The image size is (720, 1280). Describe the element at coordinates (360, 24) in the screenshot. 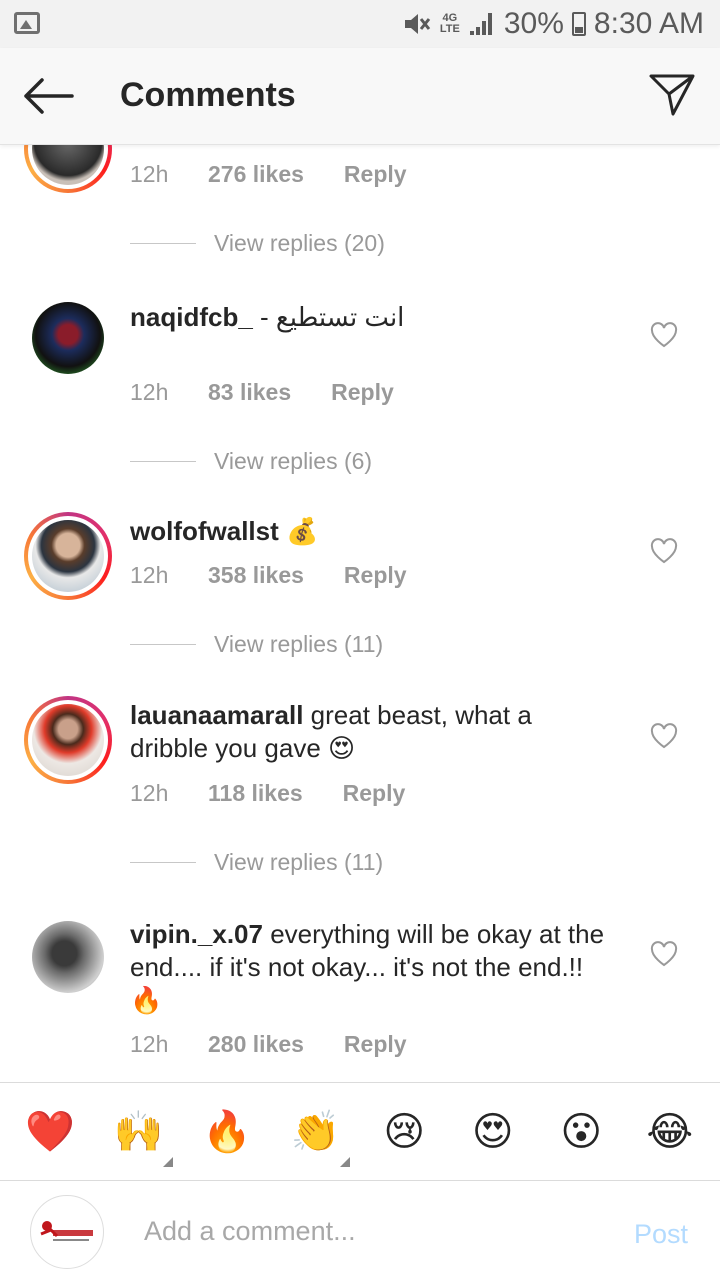

I see `status-bar: 4G LTE 30% 8:30 AM` at that location.